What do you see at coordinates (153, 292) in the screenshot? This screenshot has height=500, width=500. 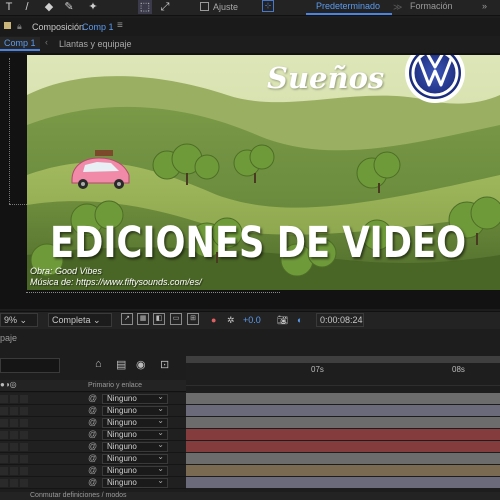 I see `safe-area-guide` at bounding box center [153, 292].